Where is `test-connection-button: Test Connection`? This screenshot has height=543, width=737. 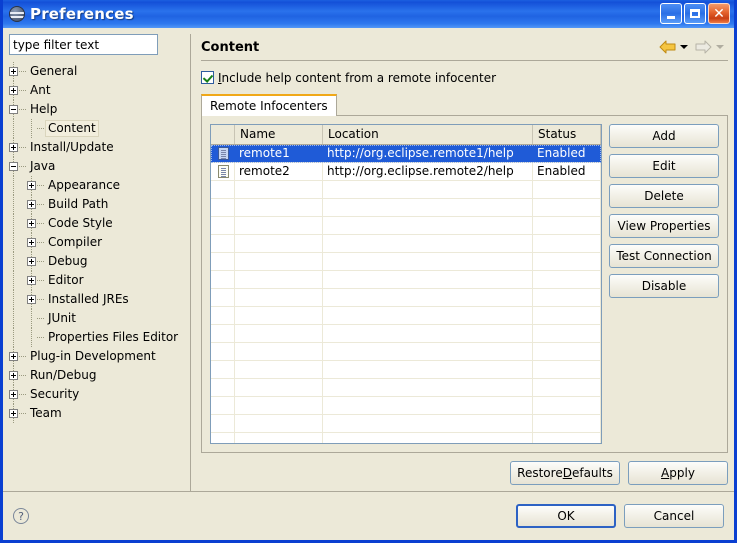
test-connection-button: Test Connection is located at coordinates (664, 255).